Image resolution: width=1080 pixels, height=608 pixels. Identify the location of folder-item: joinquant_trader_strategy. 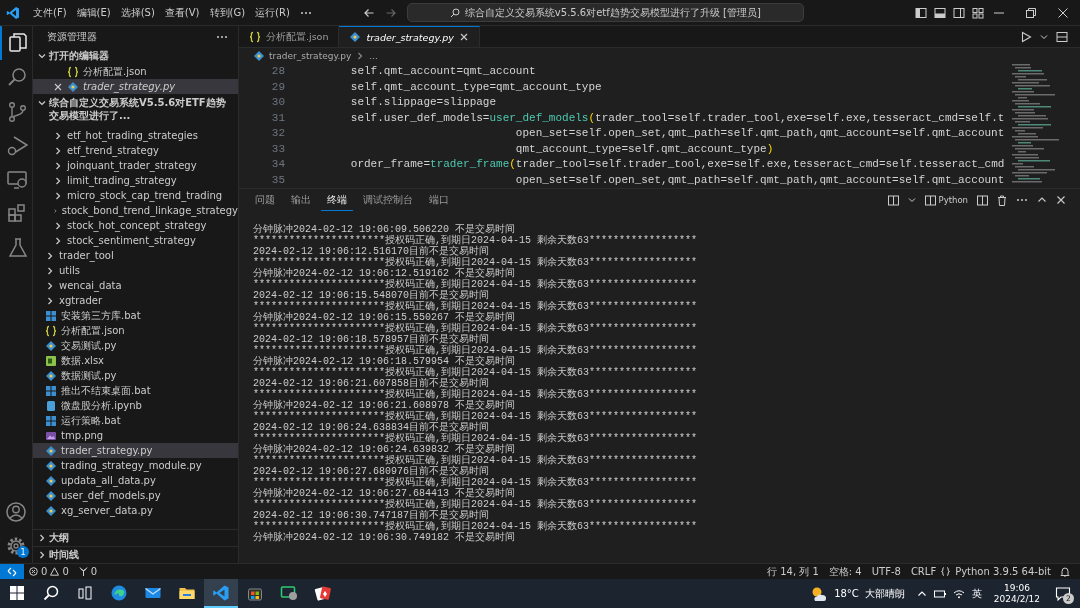
(135, 165).